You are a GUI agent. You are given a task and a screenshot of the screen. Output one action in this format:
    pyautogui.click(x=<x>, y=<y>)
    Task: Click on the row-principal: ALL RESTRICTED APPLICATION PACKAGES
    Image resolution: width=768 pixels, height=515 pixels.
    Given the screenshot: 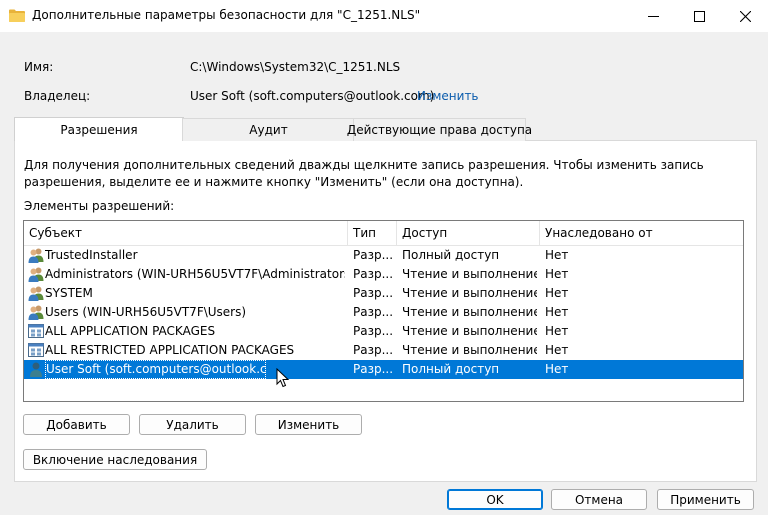 What is the action you would take?
    pyautogui.click(x=170, y=350)
    